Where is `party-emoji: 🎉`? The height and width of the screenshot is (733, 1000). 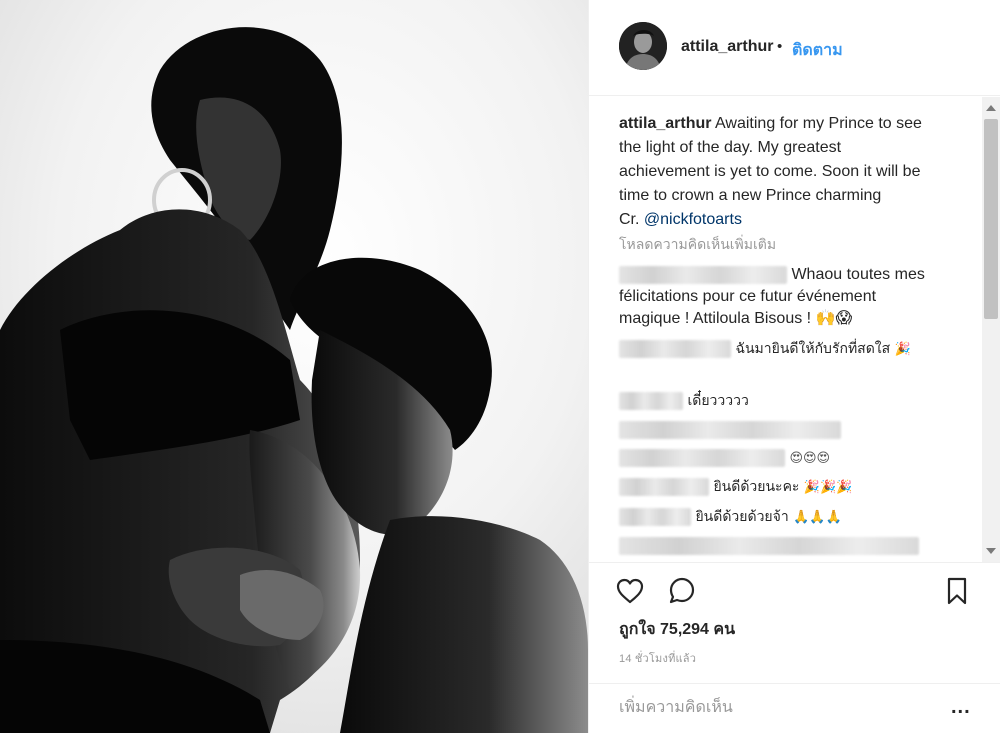 party-emoji: 🎉 is located at coordinates (902, 349).